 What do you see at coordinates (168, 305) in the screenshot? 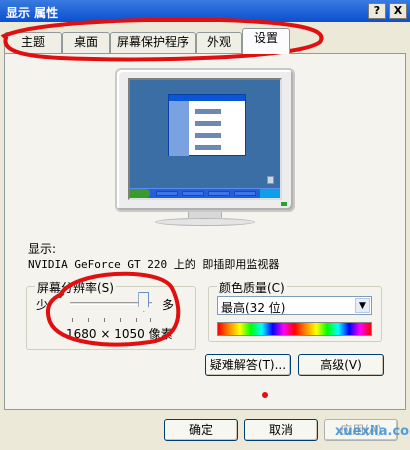
I see `resolution-max-label: 多` at bounding box center [168, 305].